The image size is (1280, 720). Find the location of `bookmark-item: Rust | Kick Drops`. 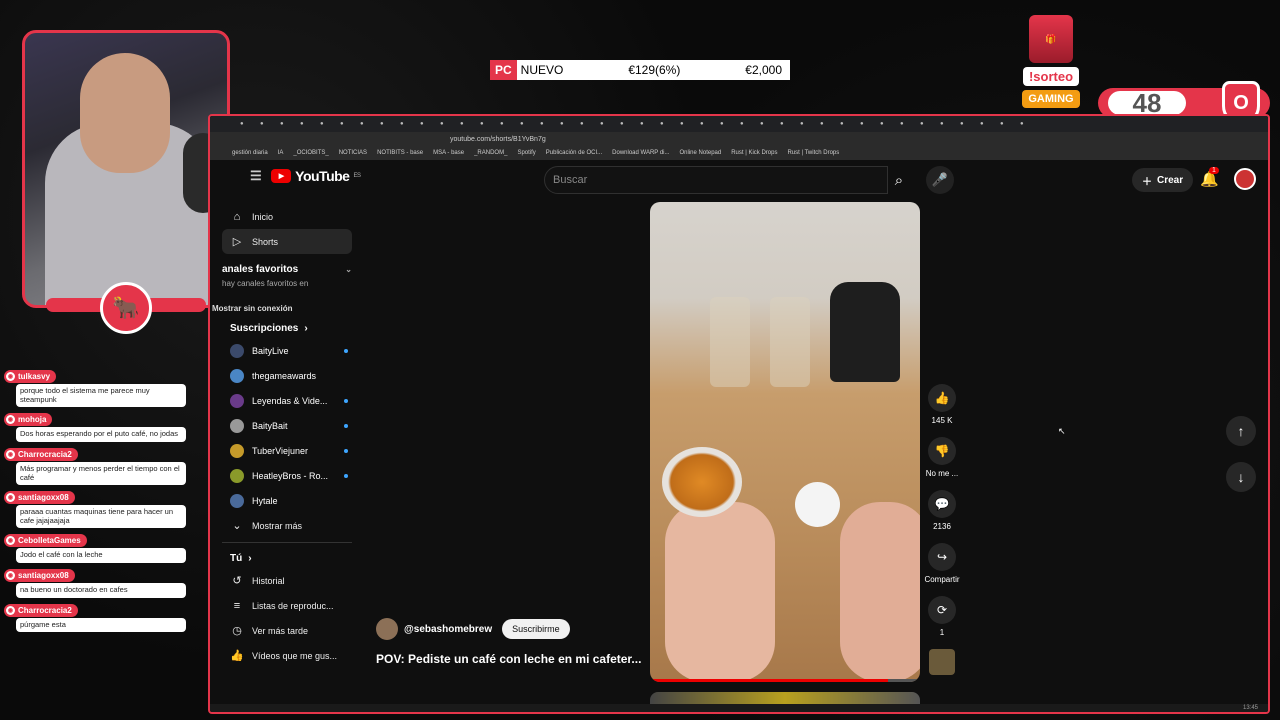

bookmark-item: Rust | Kick Drops is located at coordinates (754, 153).